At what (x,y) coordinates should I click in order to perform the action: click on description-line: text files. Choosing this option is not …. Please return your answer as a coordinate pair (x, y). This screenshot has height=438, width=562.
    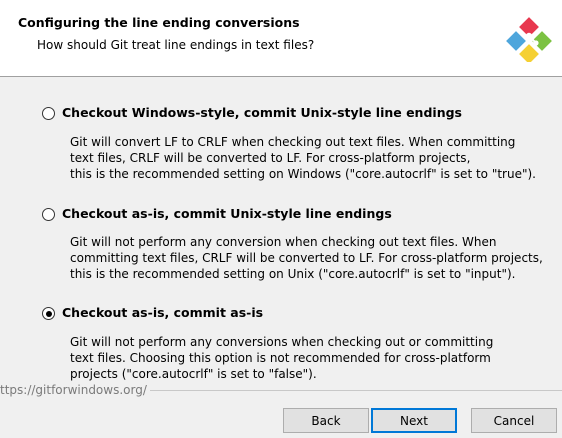
    Looking at the image, I should click on (280, 358).